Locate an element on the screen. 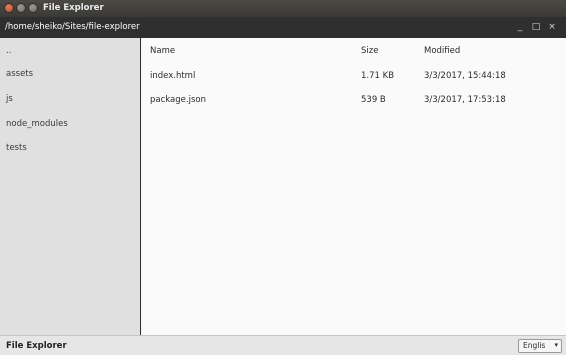 This screenshot has height=355, width=566. window-minimize-button is located at coordinates (21, 8).